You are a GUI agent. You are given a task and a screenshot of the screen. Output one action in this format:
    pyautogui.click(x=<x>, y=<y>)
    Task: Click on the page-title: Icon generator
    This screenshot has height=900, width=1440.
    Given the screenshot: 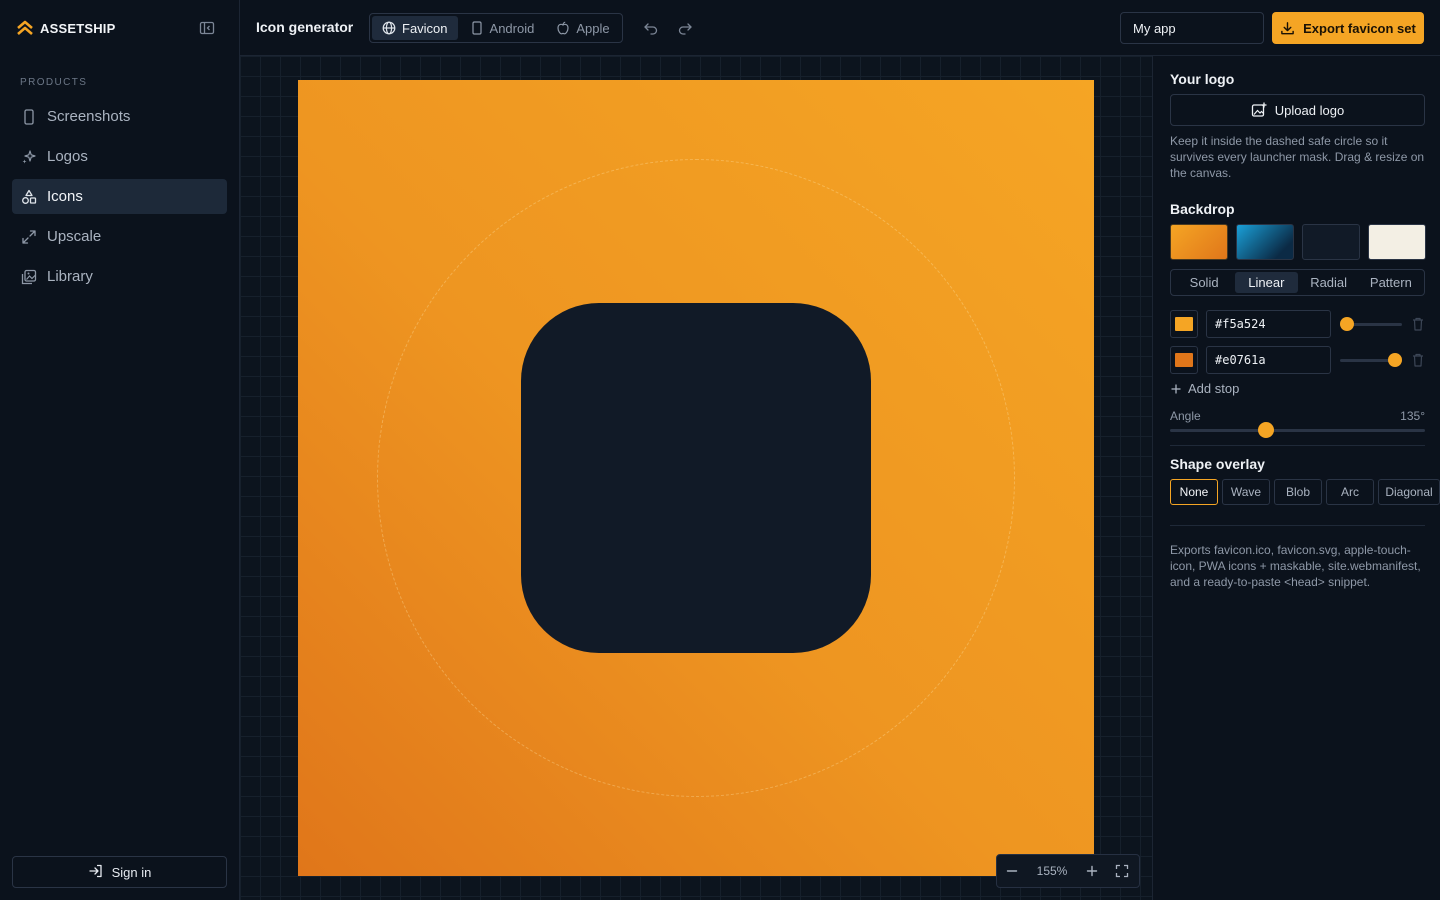 What is the action you would take?
    pyautogui.click(x=305, y=27)
    